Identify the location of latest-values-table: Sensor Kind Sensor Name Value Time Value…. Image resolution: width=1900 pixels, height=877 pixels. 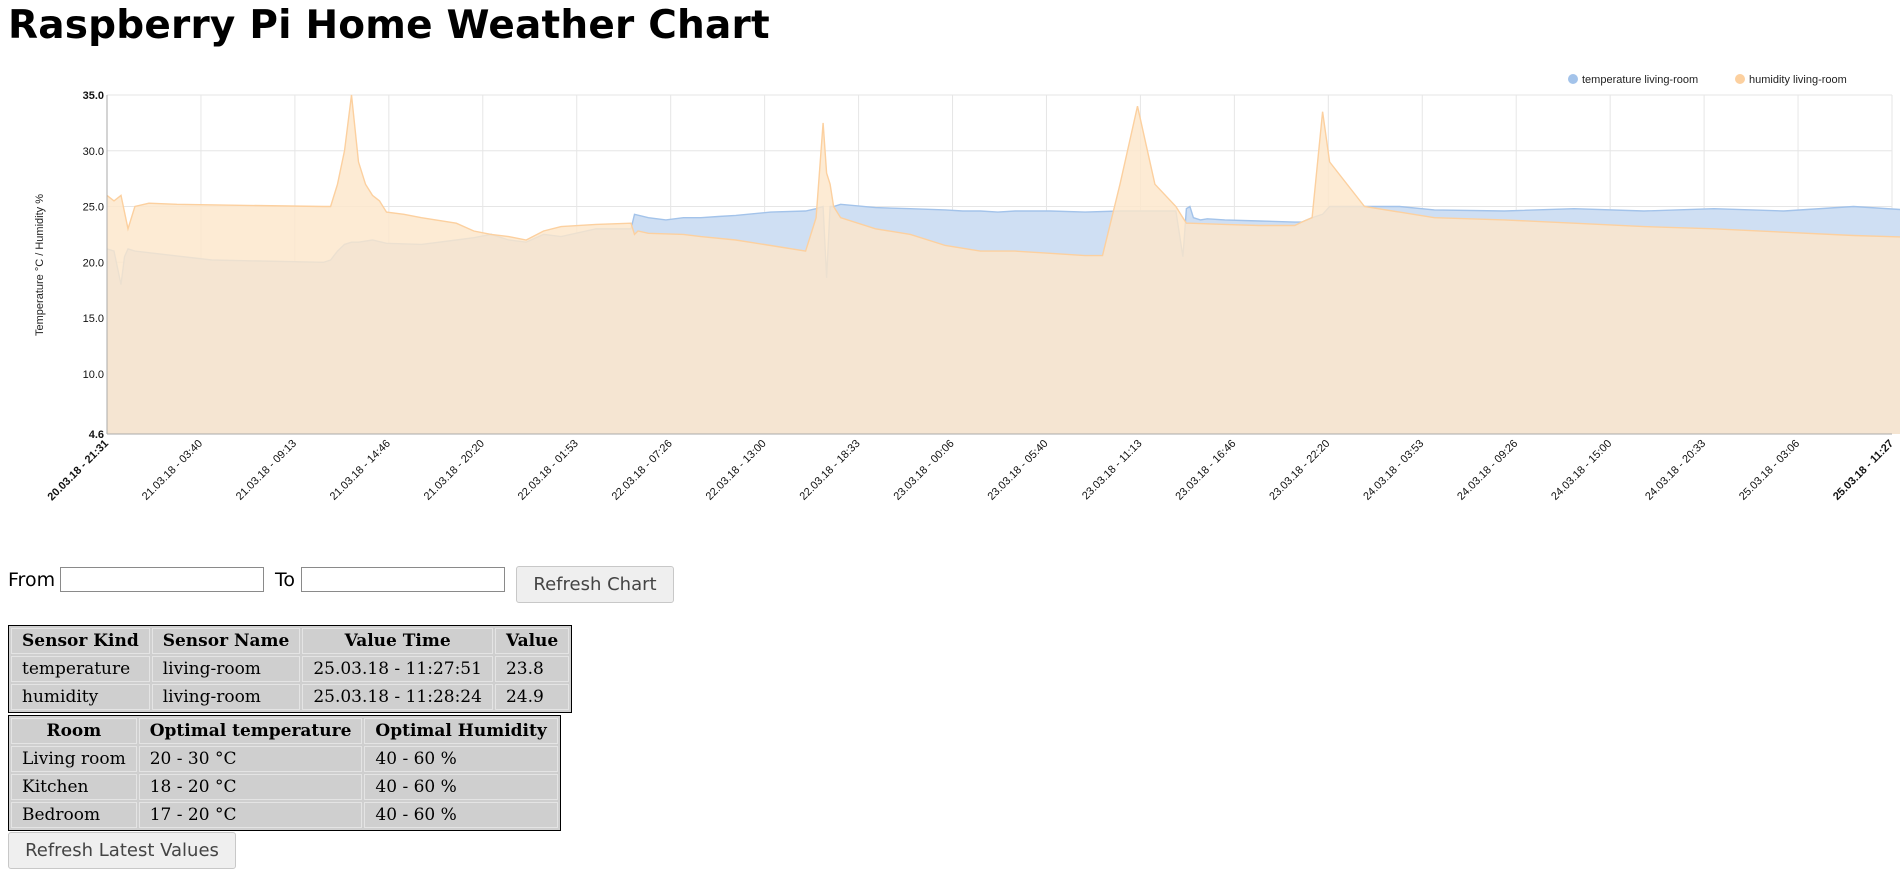
(290, 669).